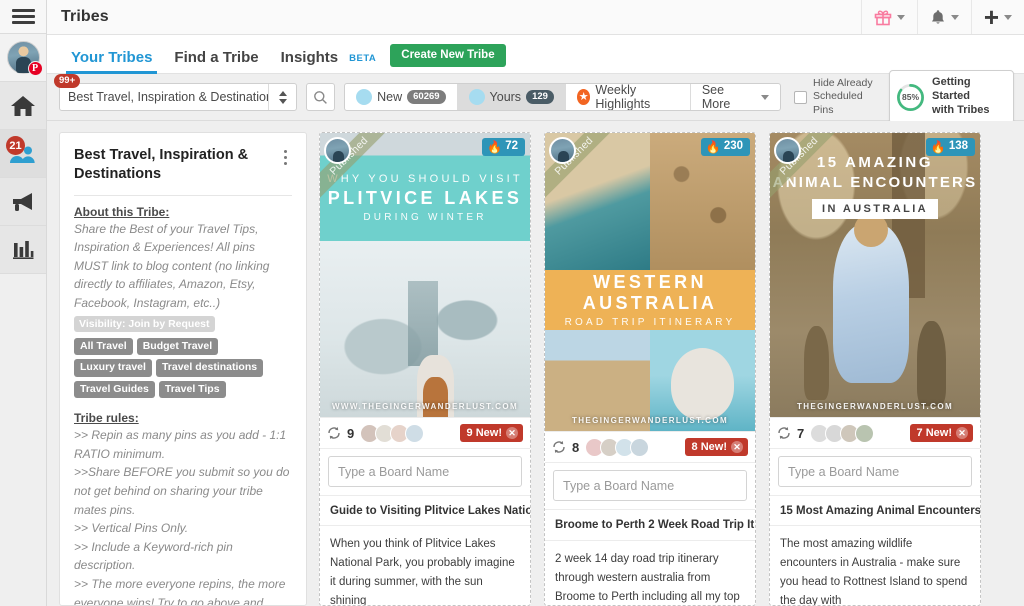  What do you see at coordinates (111, 62) in the screenshot?
I see `tab-your-tribes: Your Tribes` at bounding box center [111, 62].